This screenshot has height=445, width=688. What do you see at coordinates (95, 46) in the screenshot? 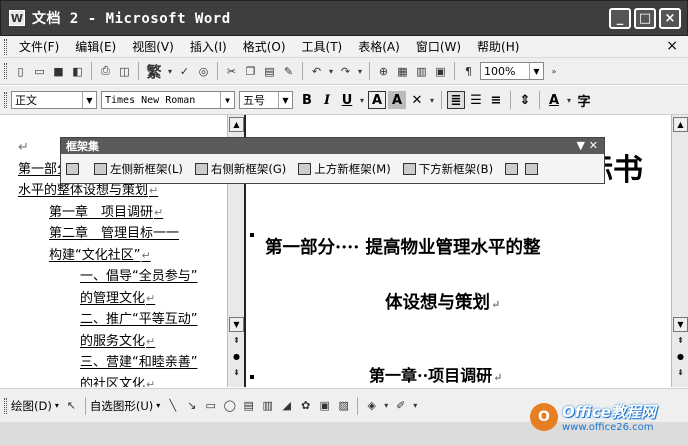
I see `menu-edit: 编辑(E)` at bounding box center [95, 46].